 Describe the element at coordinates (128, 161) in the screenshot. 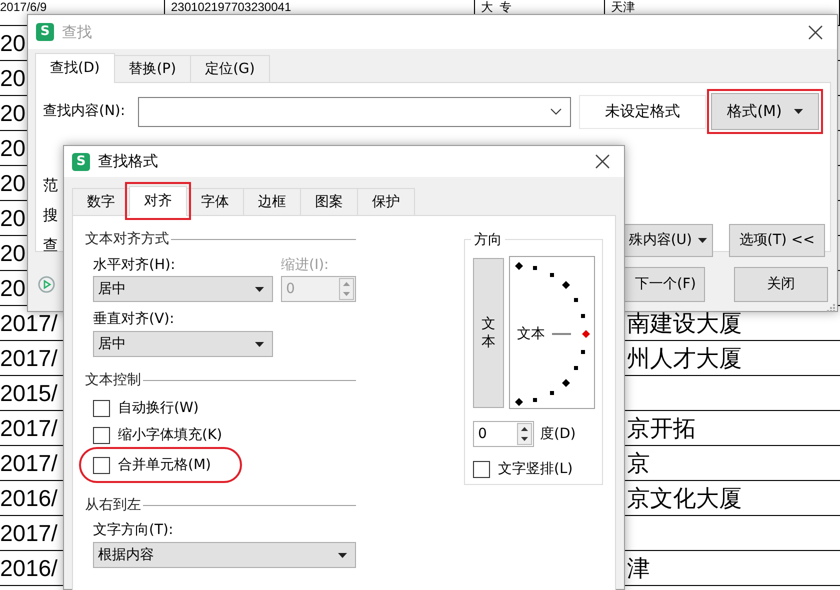

I see `window-title: 查找格式` at that location.